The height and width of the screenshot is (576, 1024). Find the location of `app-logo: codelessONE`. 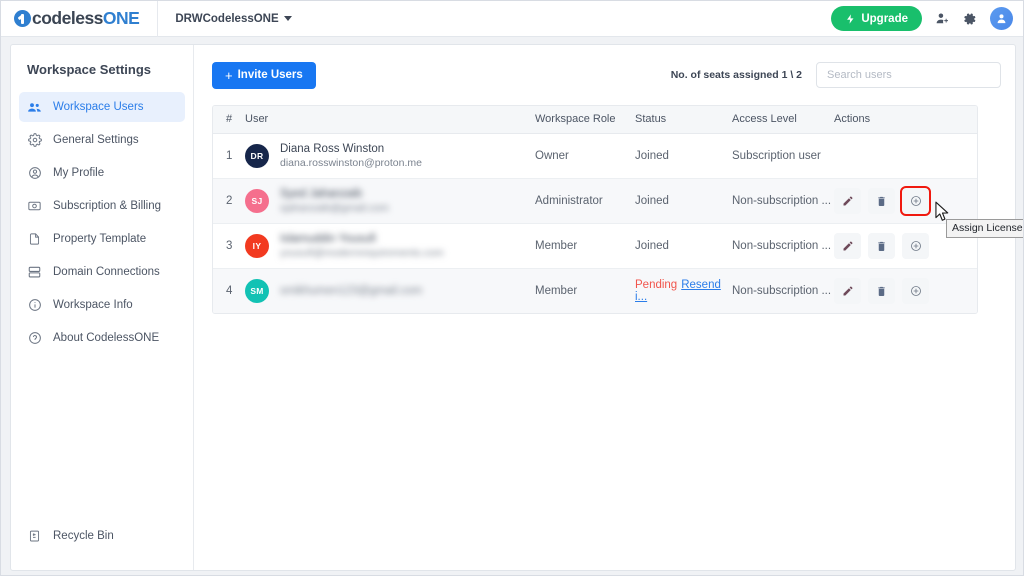

app-logo: codelessONE is located at coordinates (70, 18).